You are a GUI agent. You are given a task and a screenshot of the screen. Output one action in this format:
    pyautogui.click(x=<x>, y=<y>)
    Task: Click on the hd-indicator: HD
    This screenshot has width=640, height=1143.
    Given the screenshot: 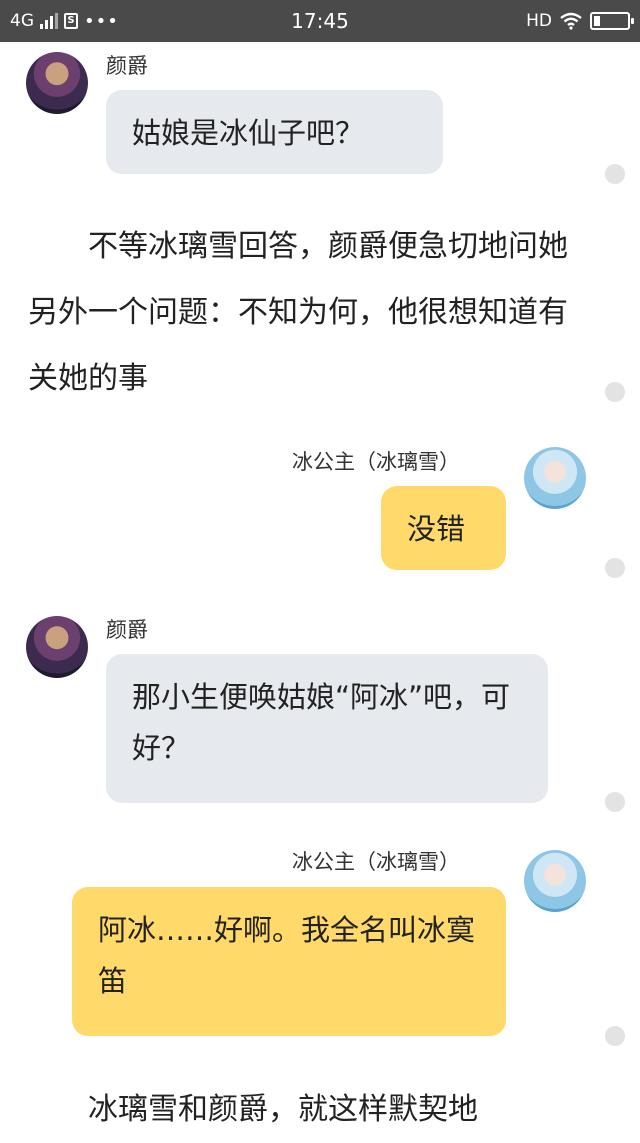 What is the action you would take?
    pyautogui.click(x=539, y=21)
    